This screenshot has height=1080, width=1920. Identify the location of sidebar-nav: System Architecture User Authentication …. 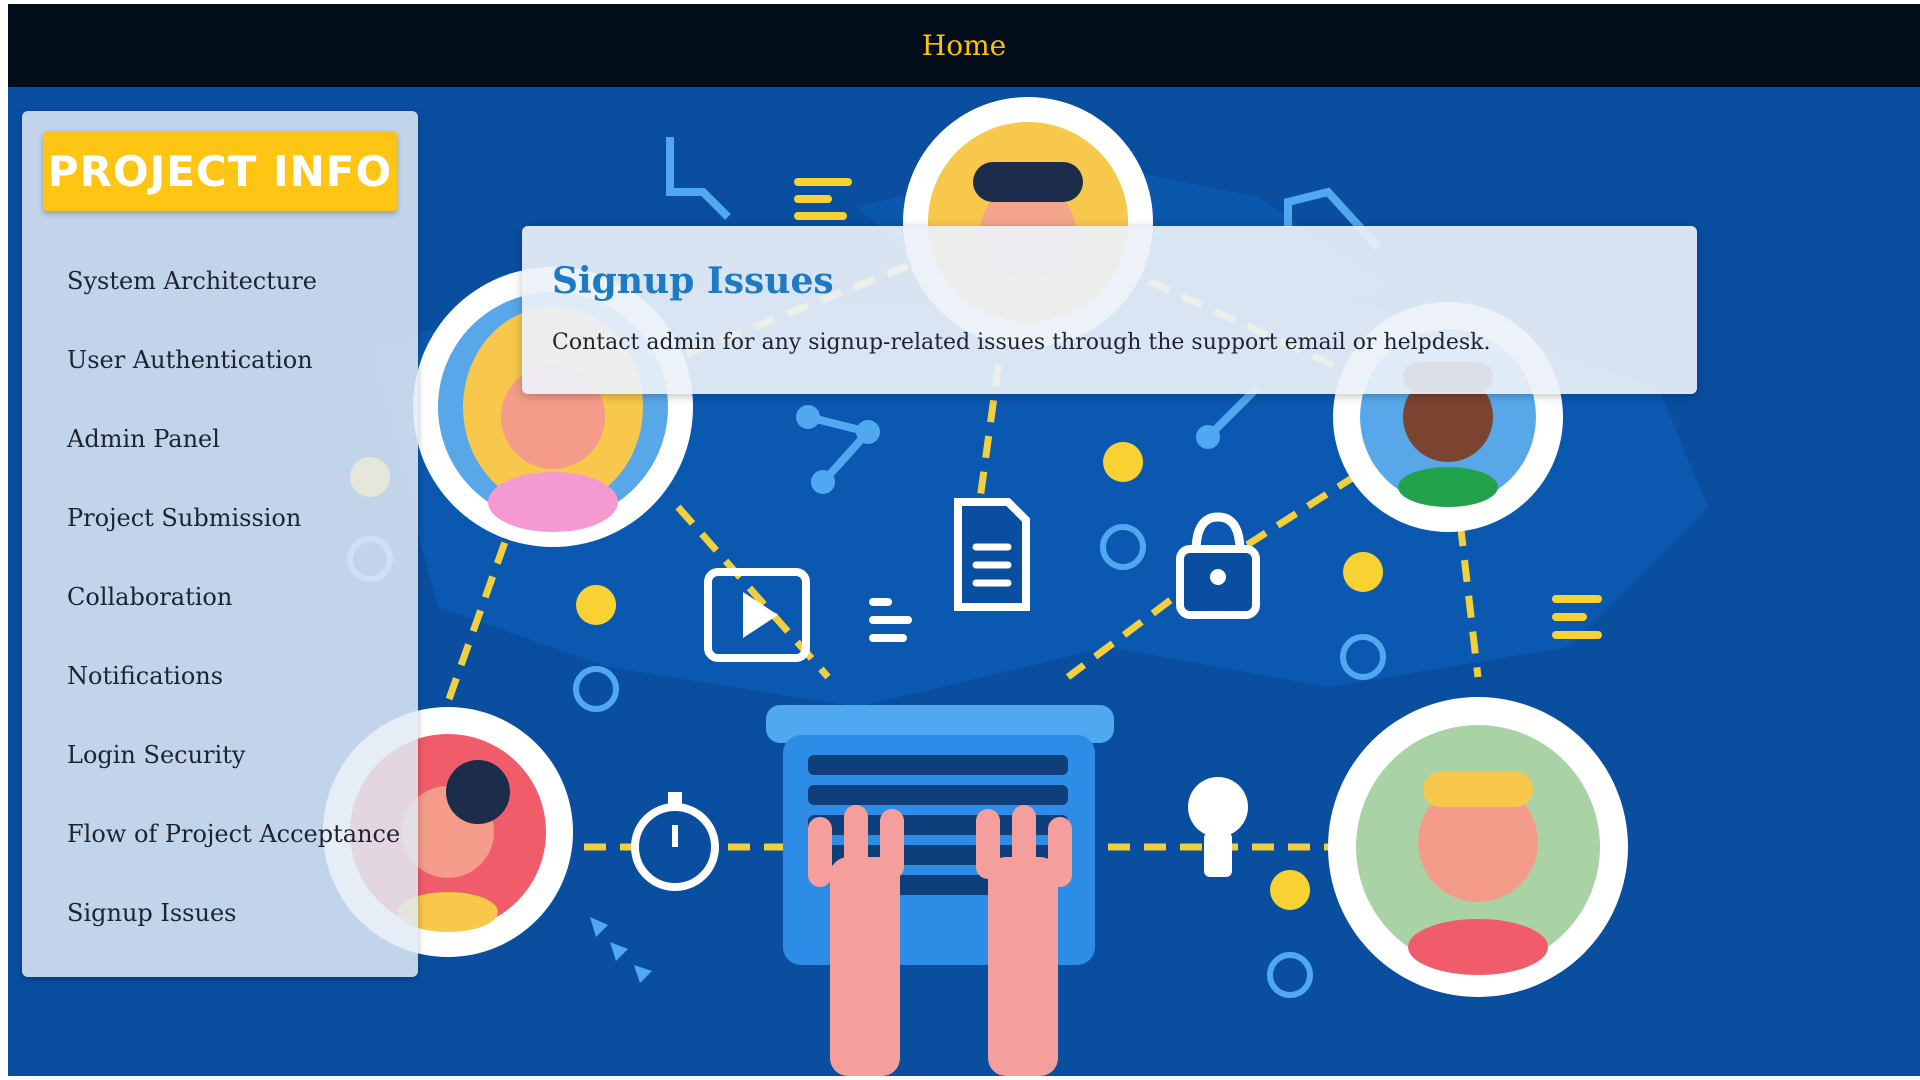
(220, 596).